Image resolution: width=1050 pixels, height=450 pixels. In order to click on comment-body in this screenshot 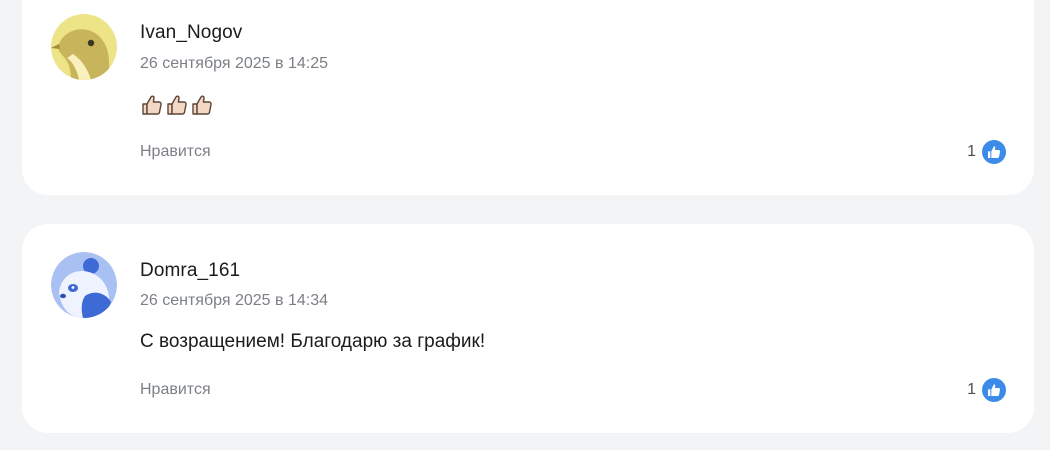, I will do `click(177, 105)`.